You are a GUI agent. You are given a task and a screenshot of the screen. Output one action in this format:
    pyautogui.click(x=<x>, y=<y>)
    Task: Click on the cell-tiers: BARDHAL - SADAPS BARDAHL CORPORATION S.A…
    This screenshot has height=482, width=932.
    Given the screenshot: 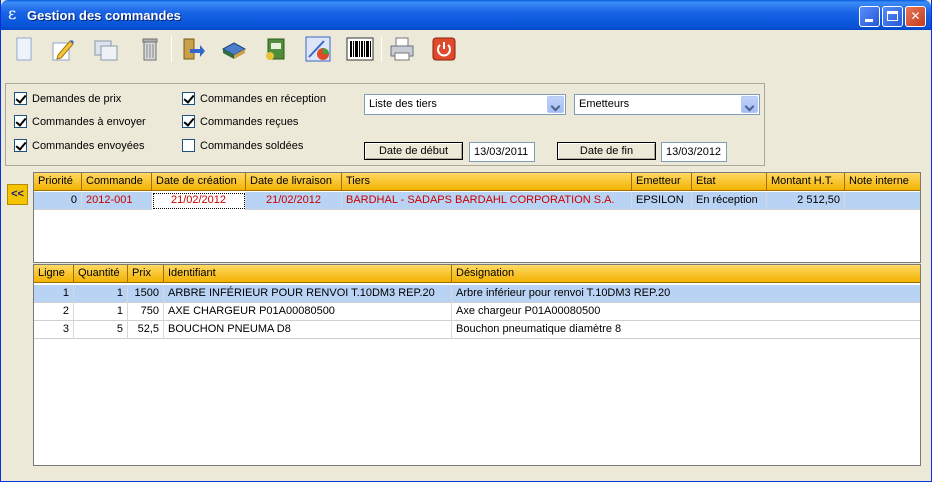 What is the action you would take?
    pyautogui.click(x=487, y=201)
    